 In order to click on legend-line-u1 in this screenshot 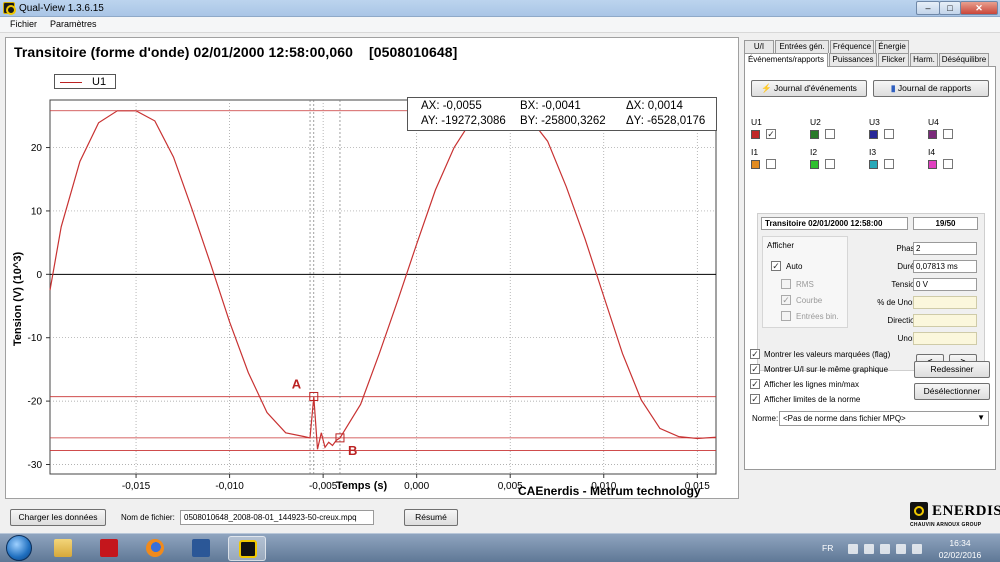, I will do `click(71, 82)`.